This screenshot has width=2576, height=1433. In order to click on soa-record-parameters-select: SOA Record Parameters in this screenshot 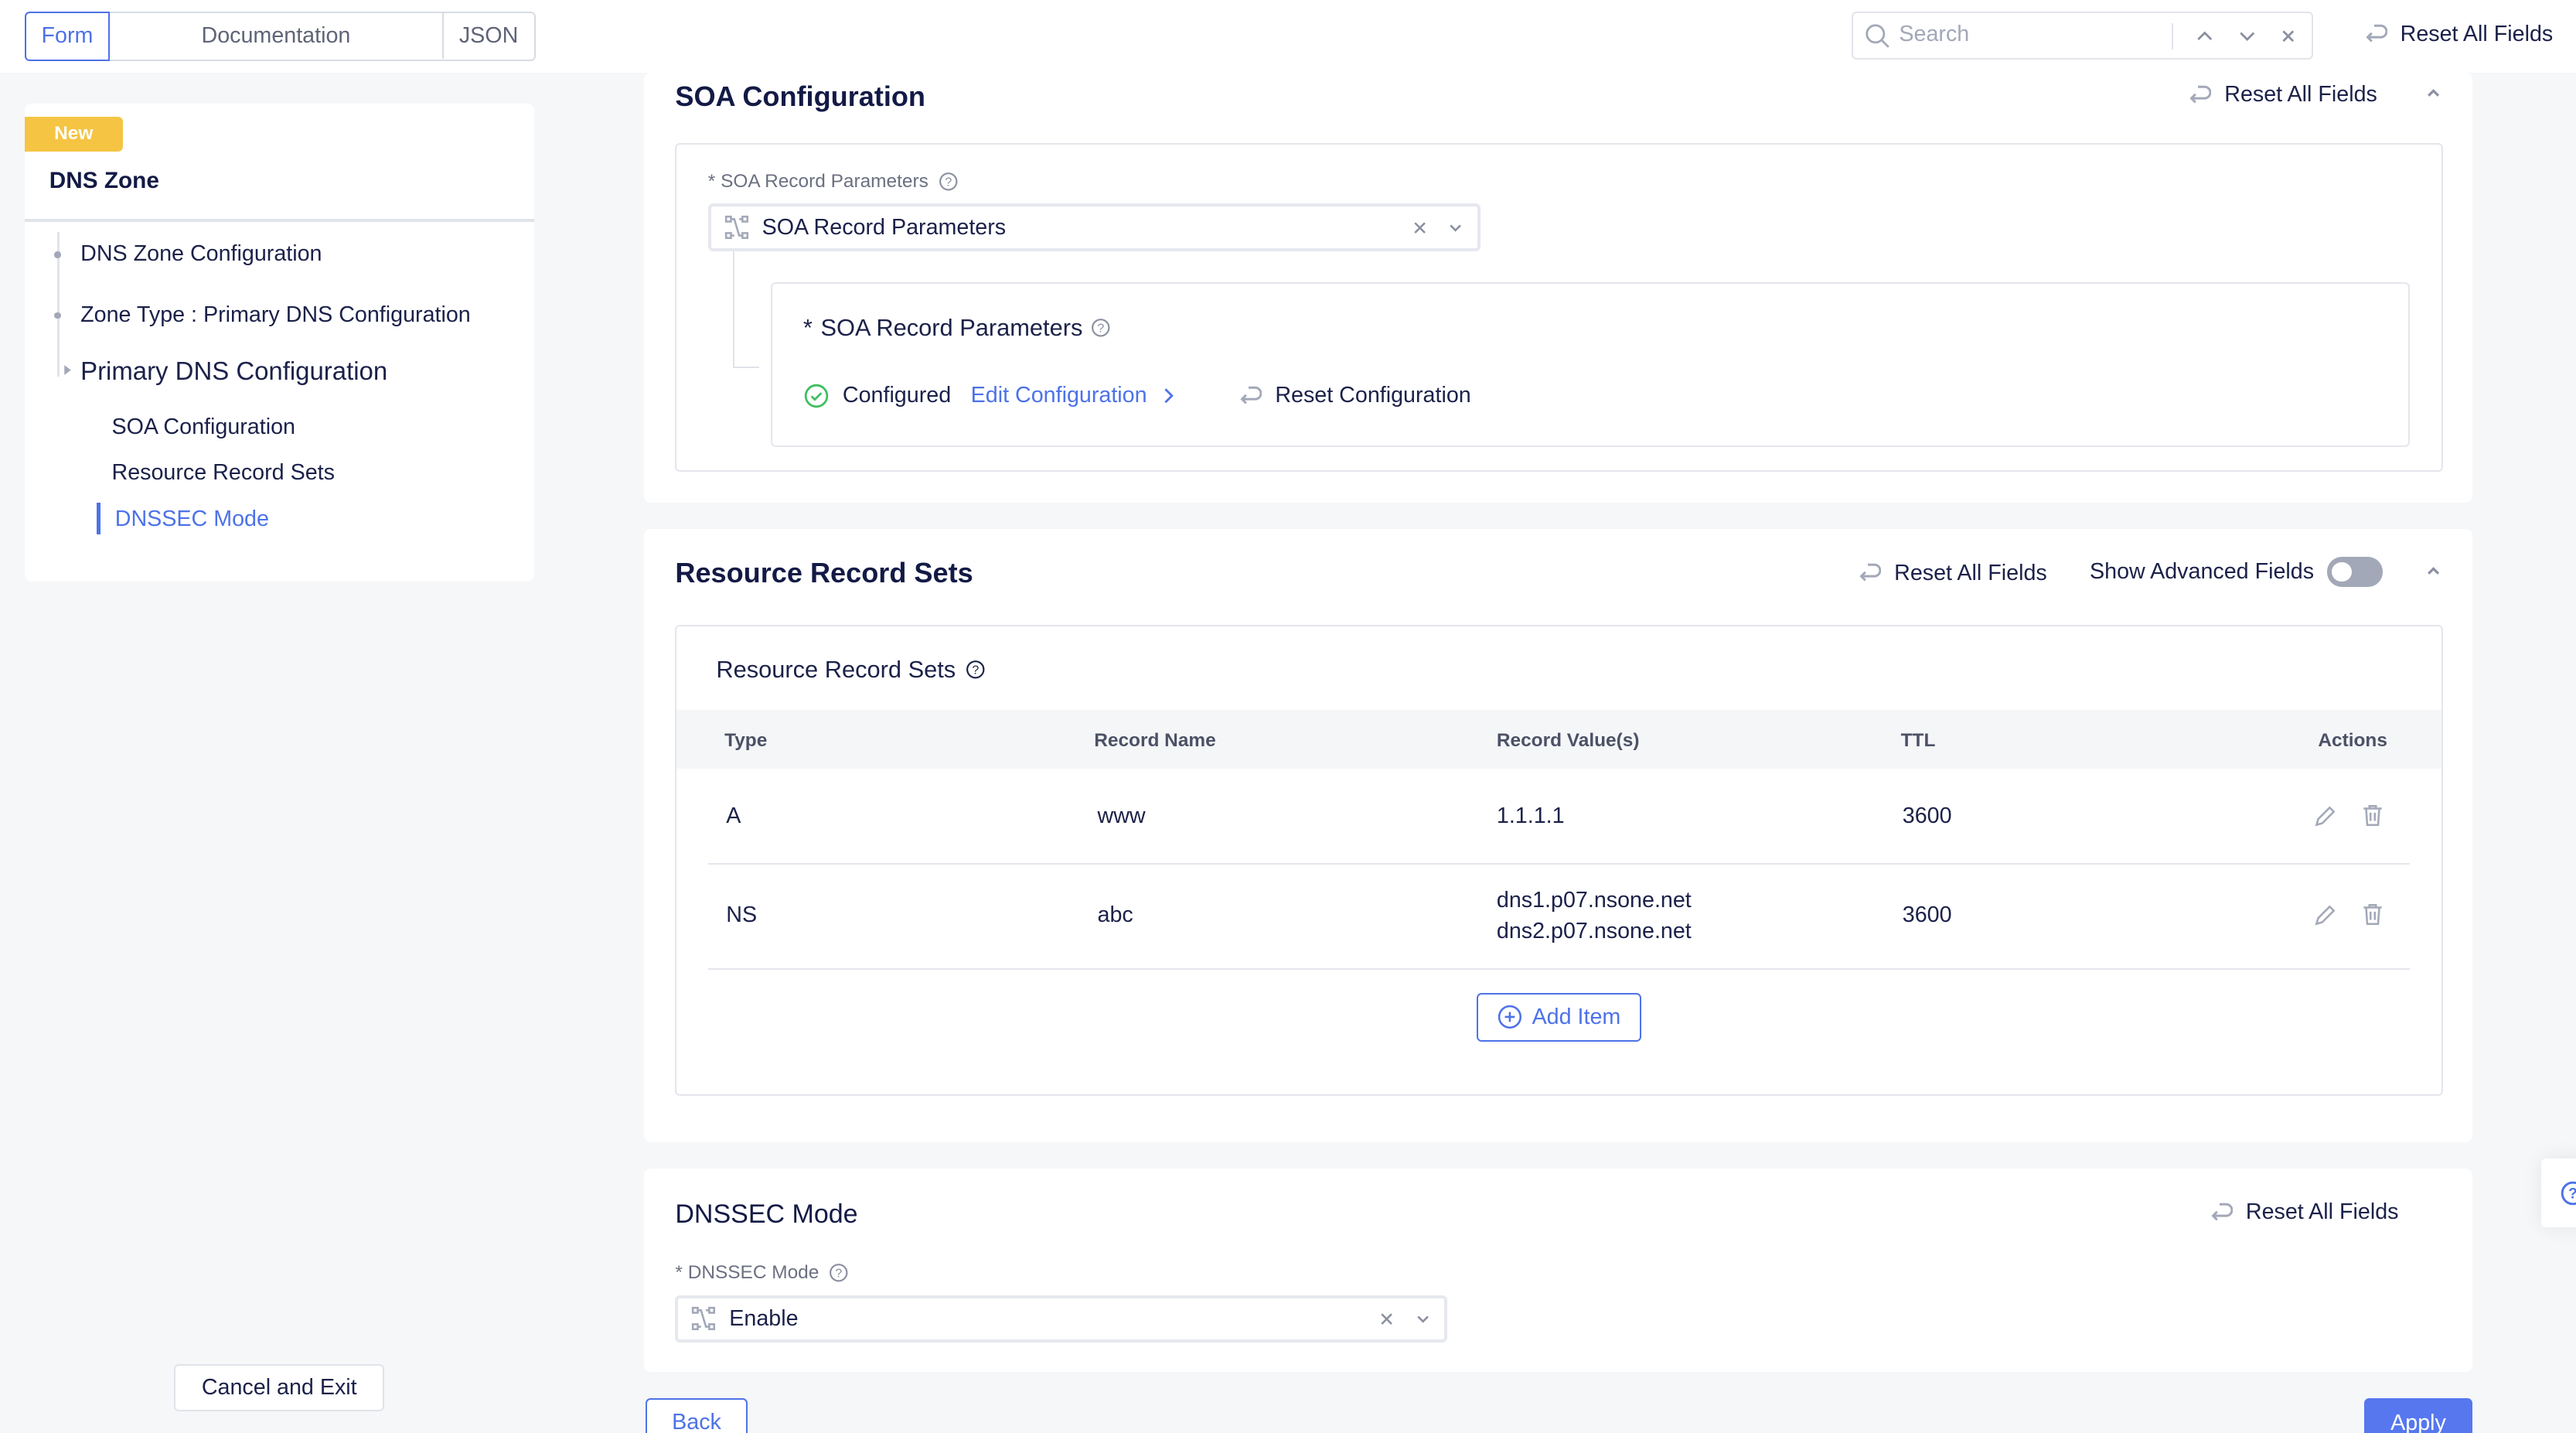, I will do `click(1094, 227)`.